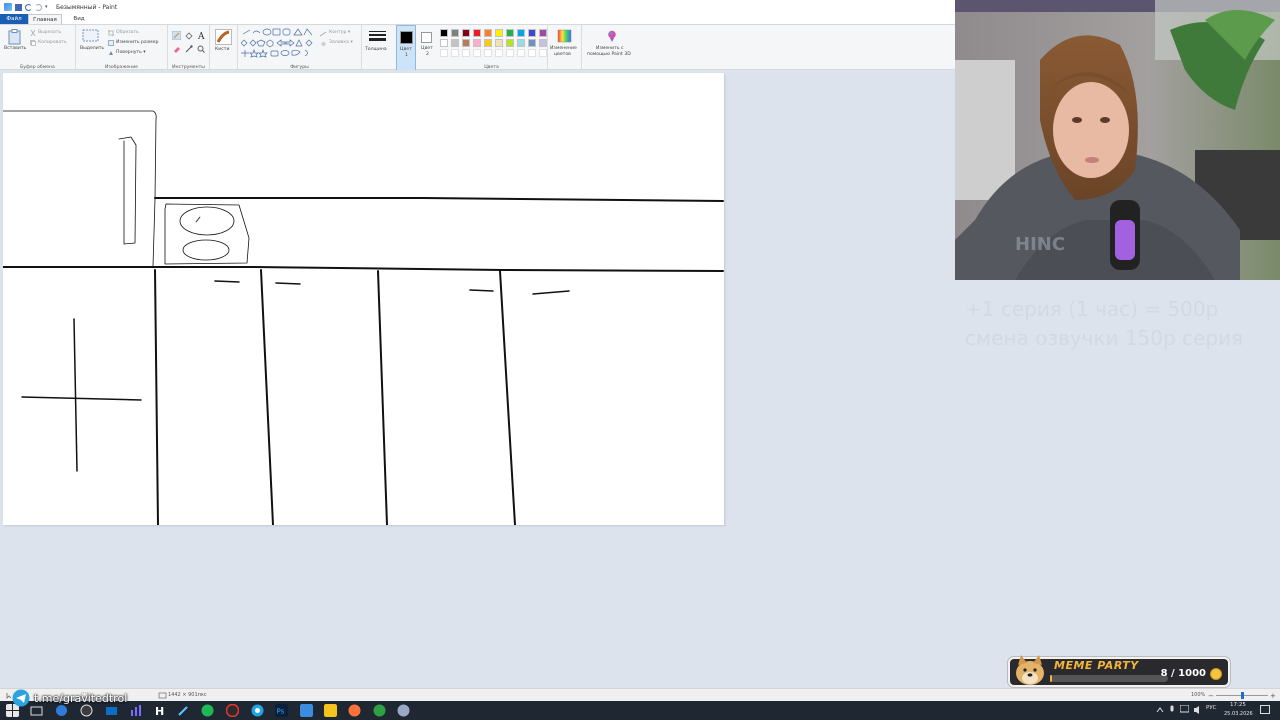  I want to click on task-view-icon, so click(36, 710).